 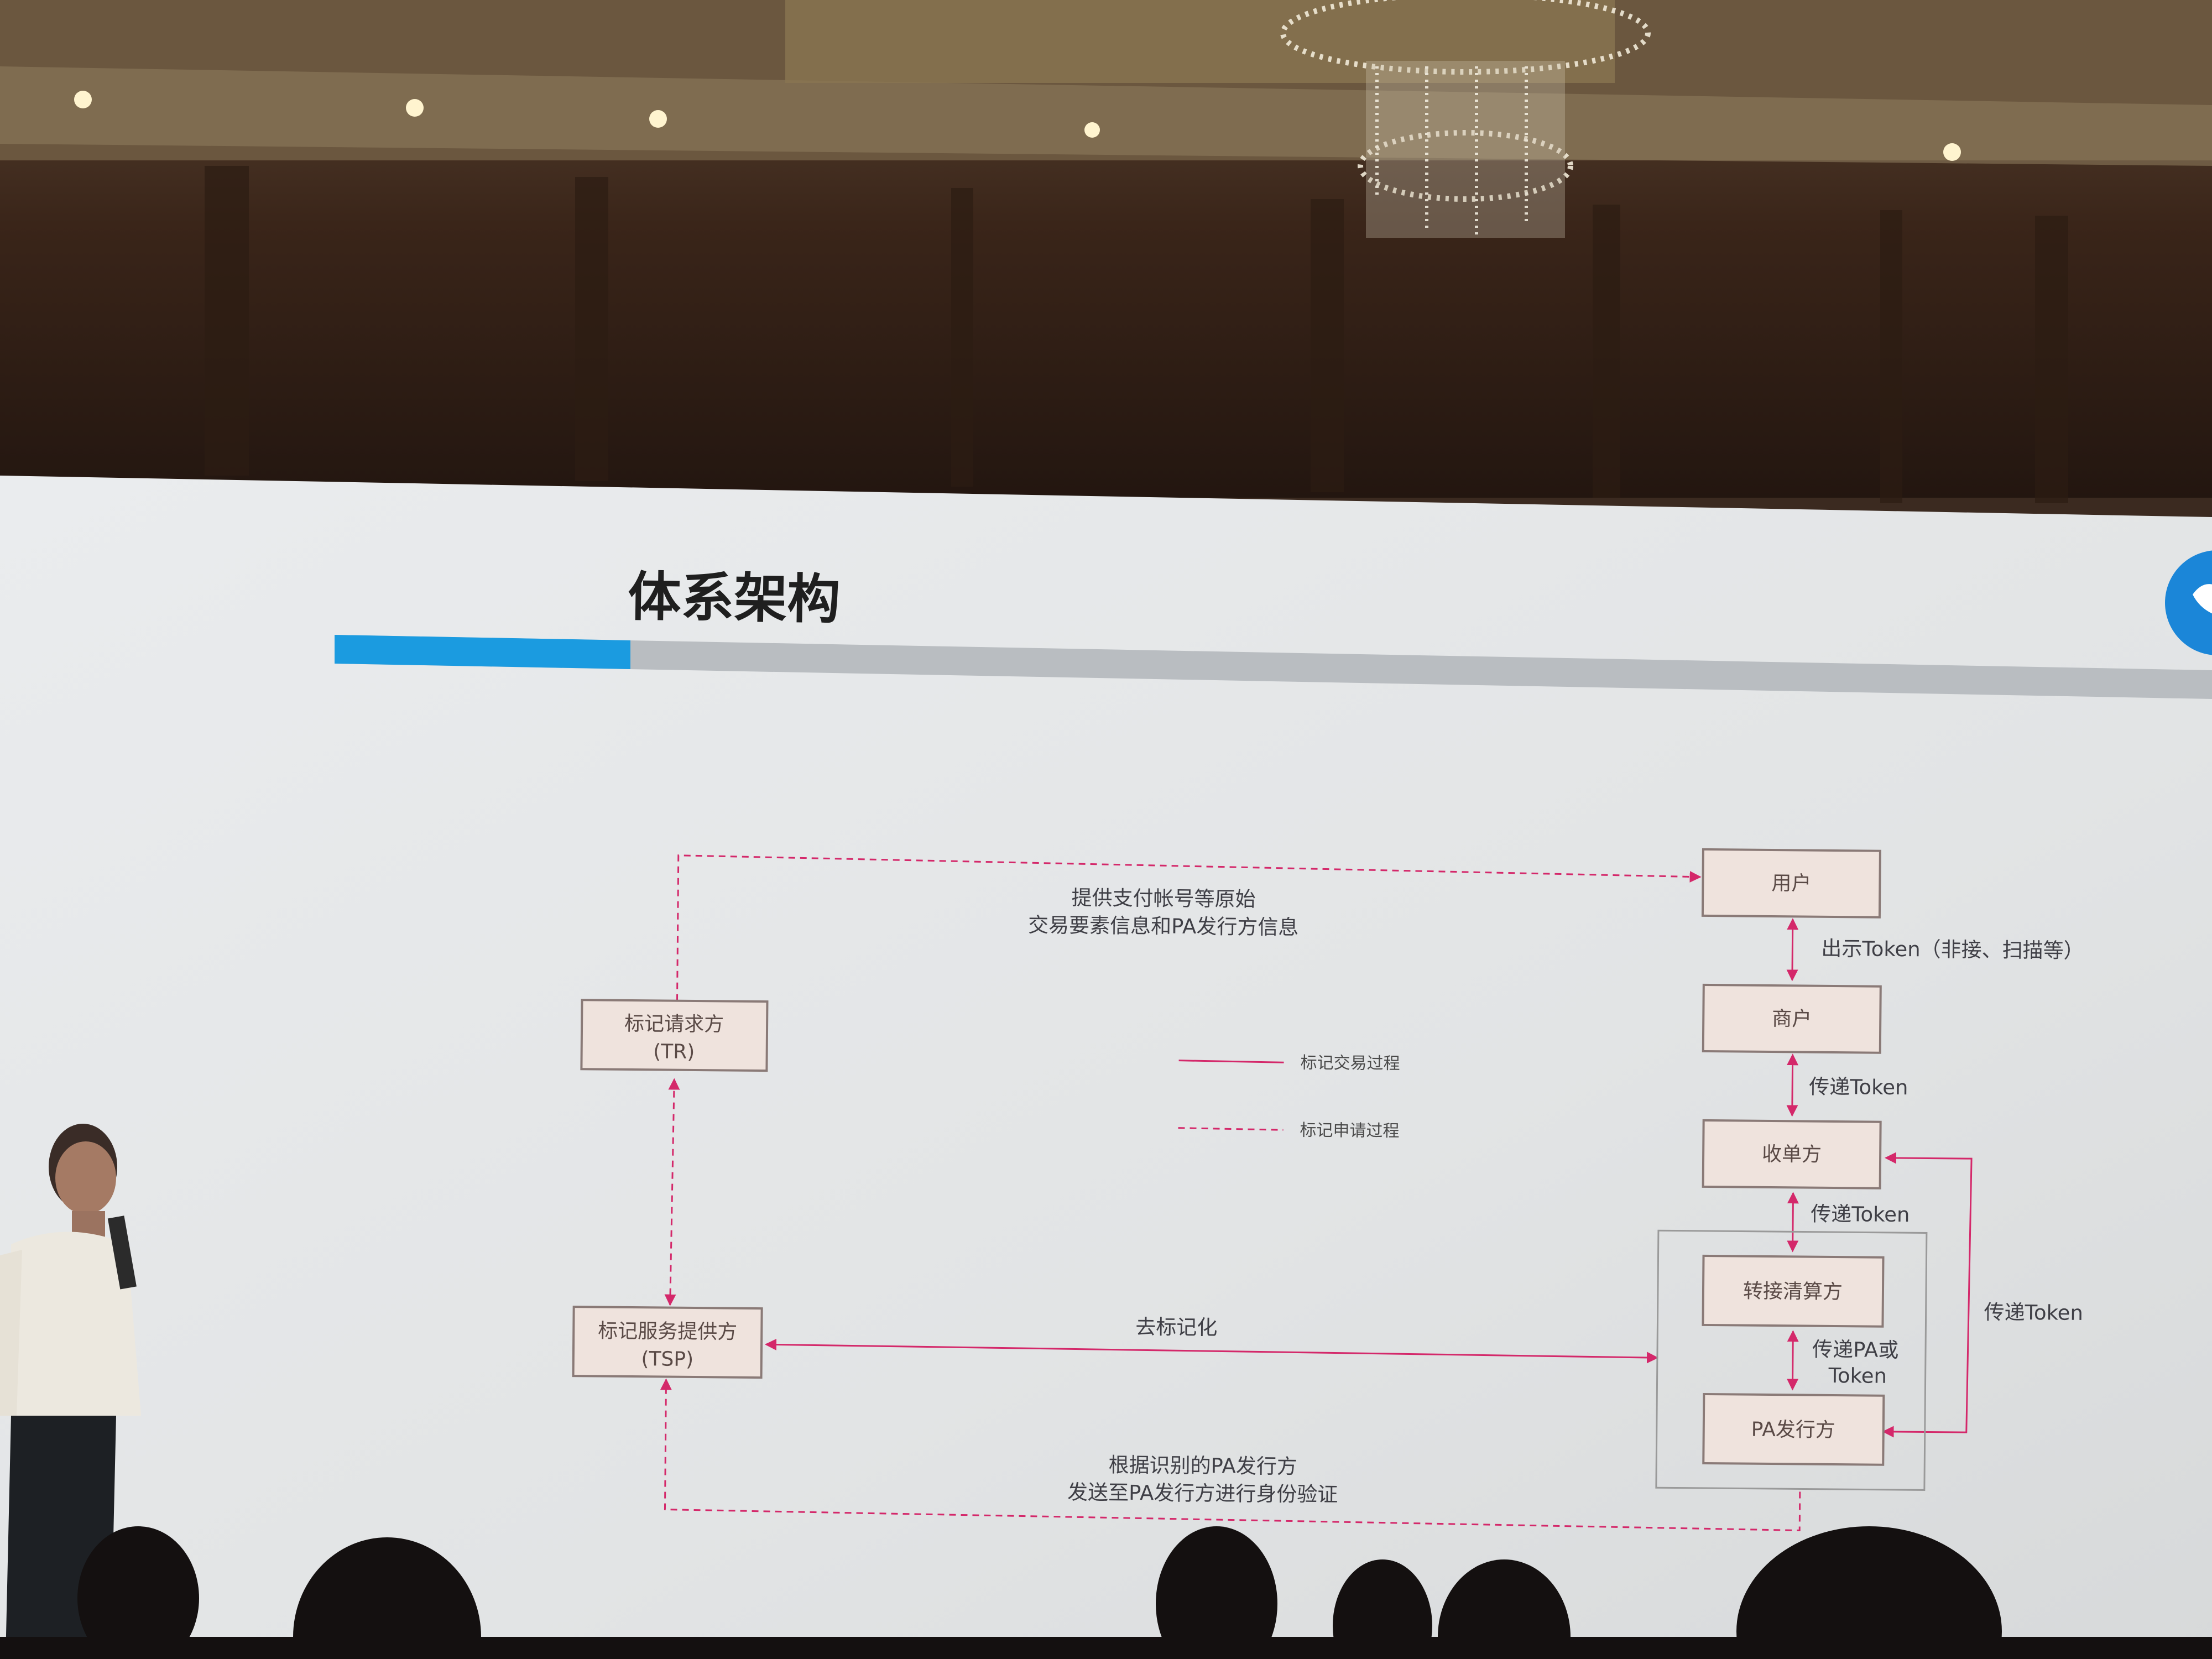 I want to click on edge-show-token-label: 出示Token（非接、扫描等）, so click(x=1953, y=950).